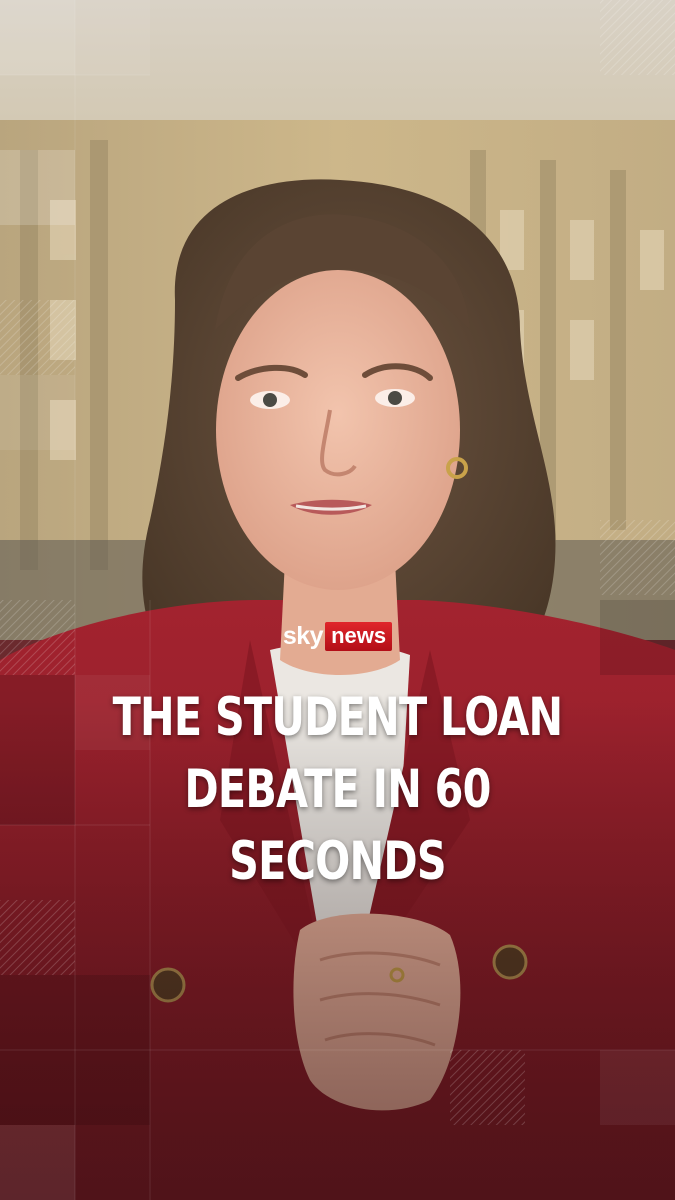 The image size is (675, 1200). Describe the element at coordinates (338, 717) in the screenshot. I see `headline-line-1: THE STUDENT LOAN` at that location.